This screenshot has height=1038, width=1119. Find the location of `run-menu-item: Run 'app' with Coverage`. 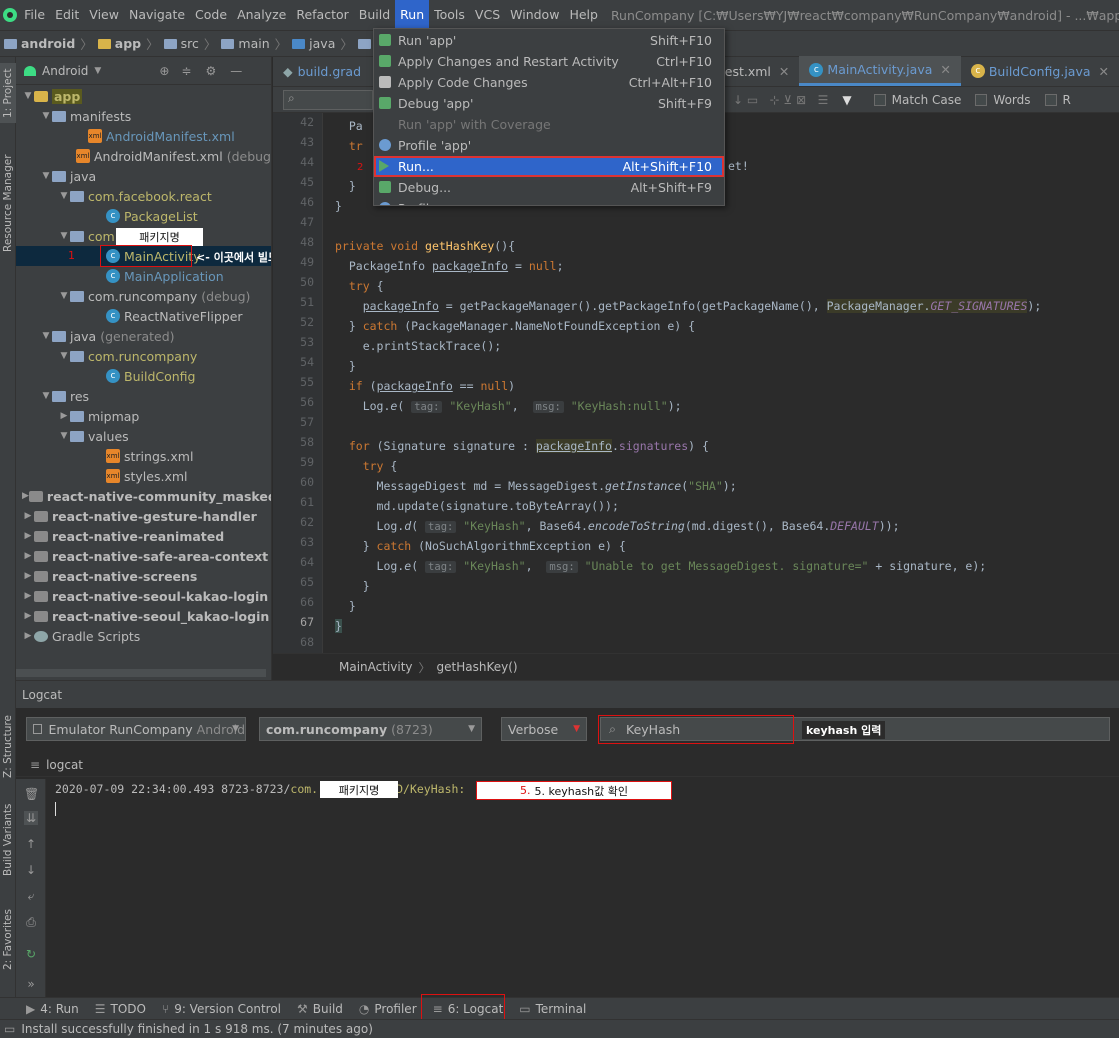

run-menu-item: Run 'app' with Coverage is located at coordinates (549, 124).